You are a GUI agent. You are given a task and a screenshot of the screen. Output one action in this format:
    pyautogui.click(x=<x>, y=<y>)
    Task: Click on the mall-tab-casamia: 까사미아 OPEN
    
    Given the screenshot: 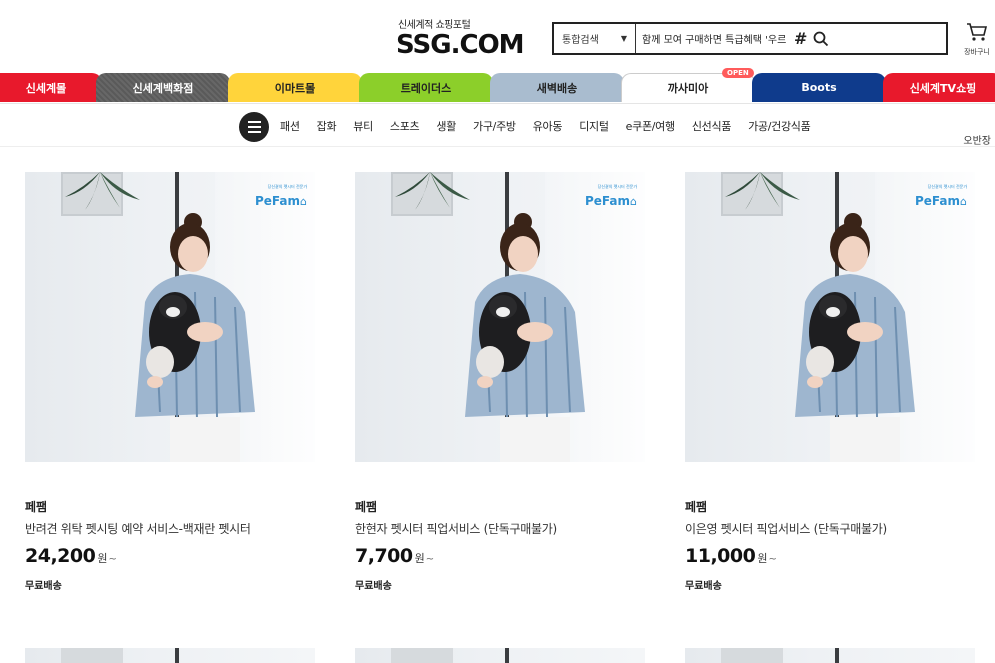 What is the action you would take?
    pyautogui.click(x=688, y=85)
    